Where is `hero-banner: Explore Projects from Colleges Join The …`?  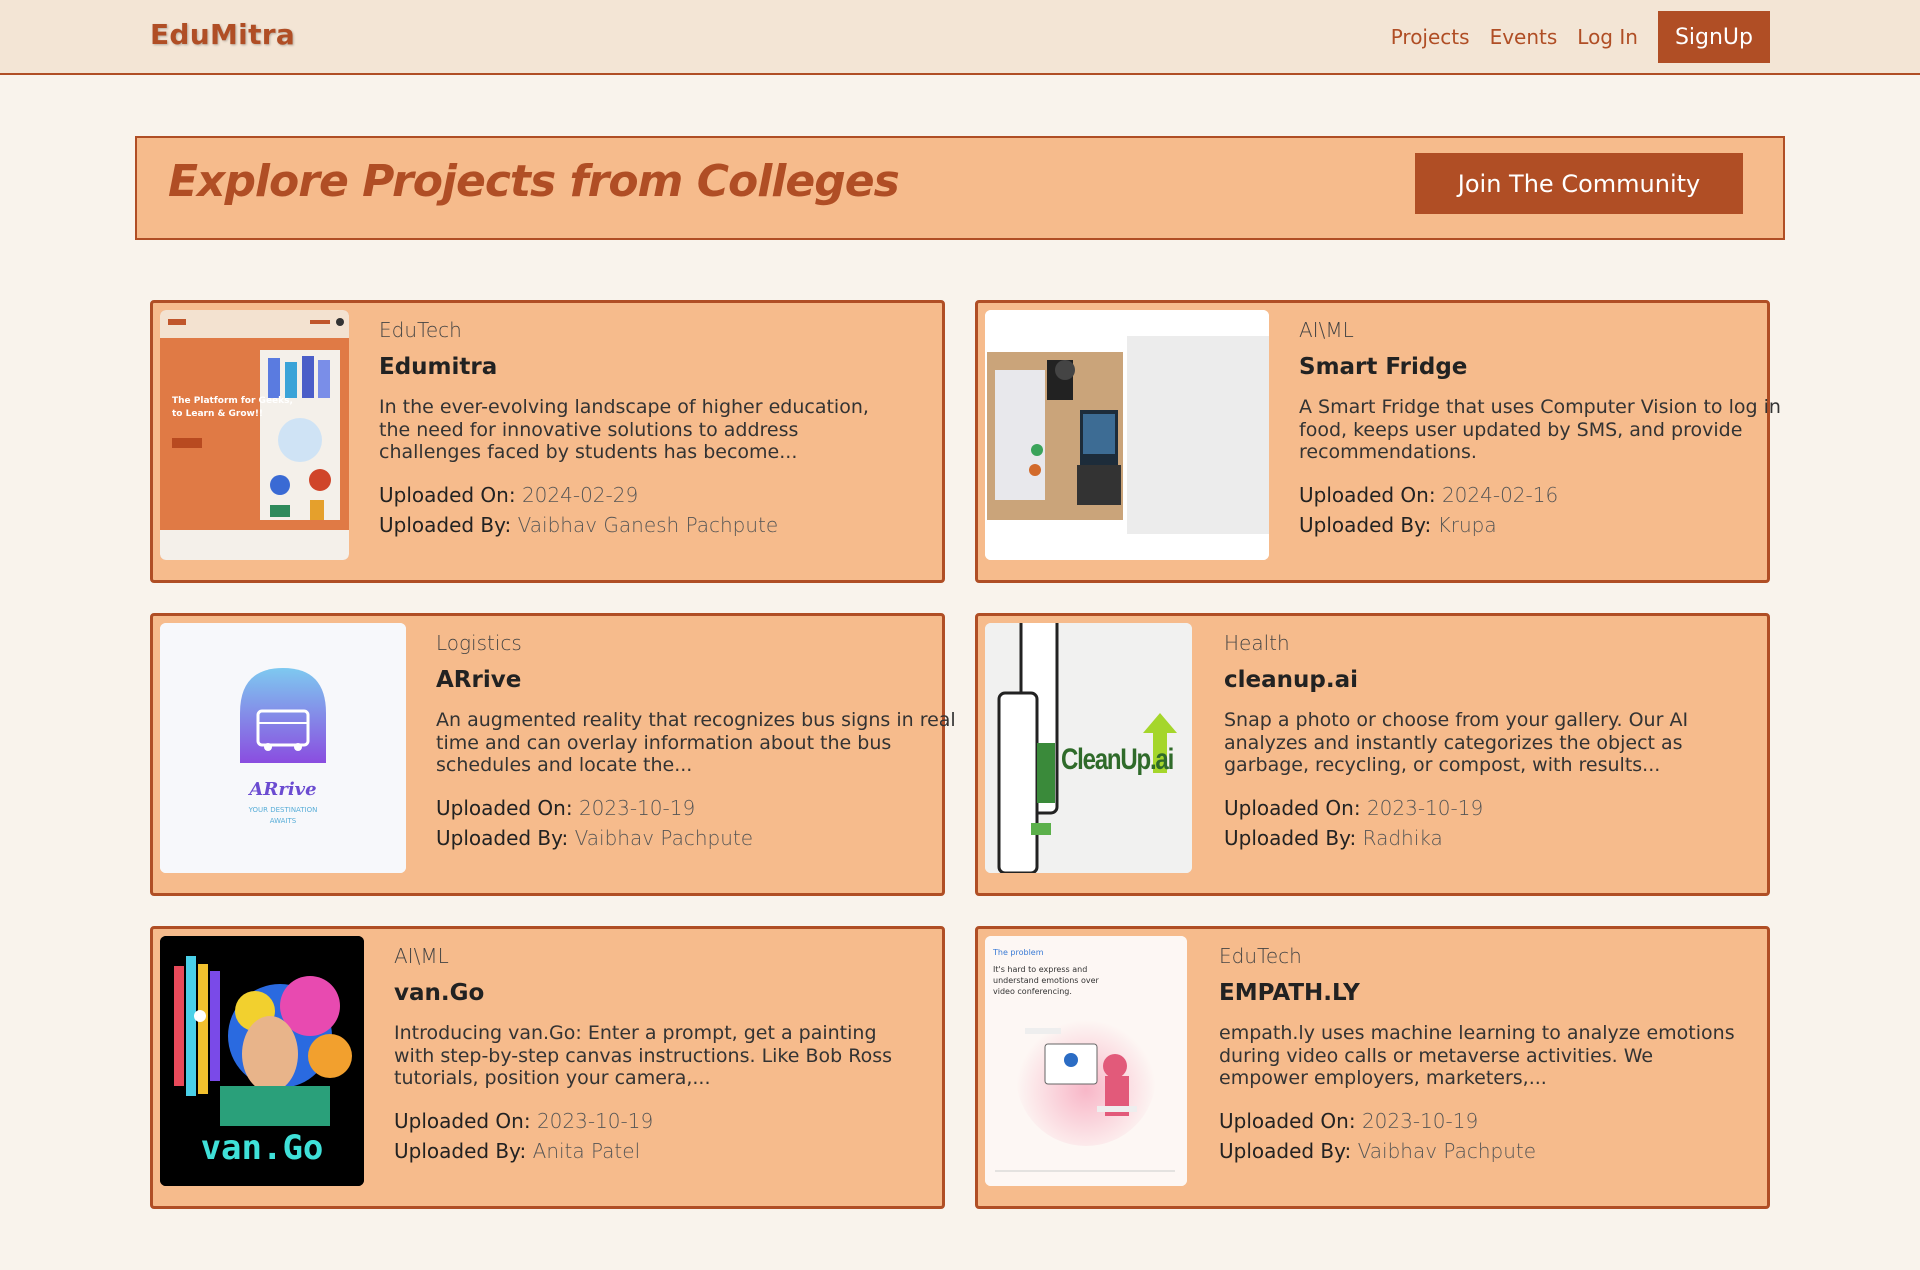 hero-banner: Explore Projects from Colleges Join The … is located at coordinates (960, 188).